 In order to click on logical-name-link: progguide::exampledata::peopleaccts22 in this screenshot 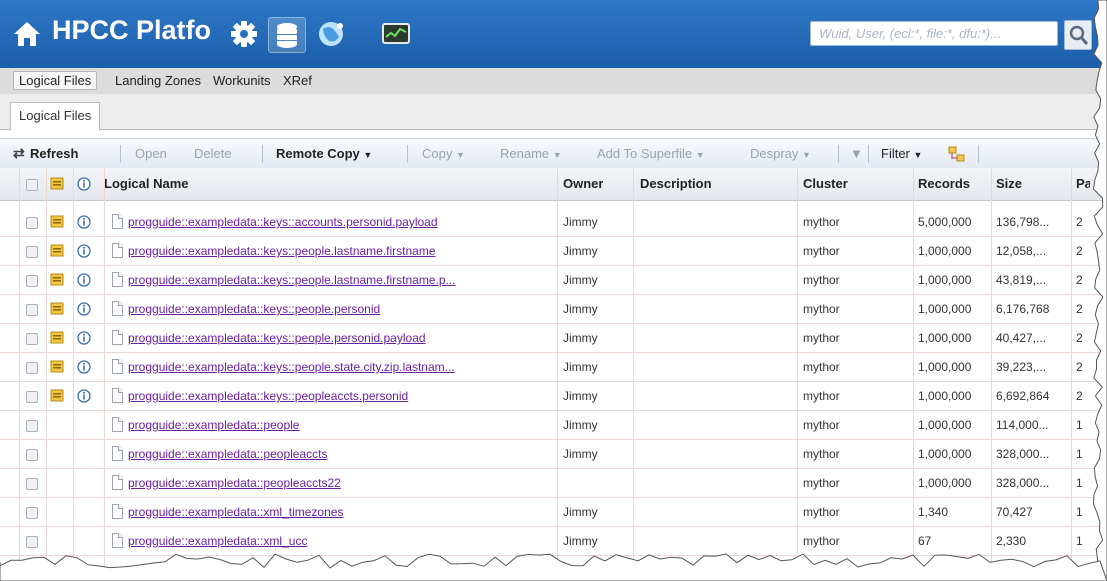, I will do `click(340, 483)`.